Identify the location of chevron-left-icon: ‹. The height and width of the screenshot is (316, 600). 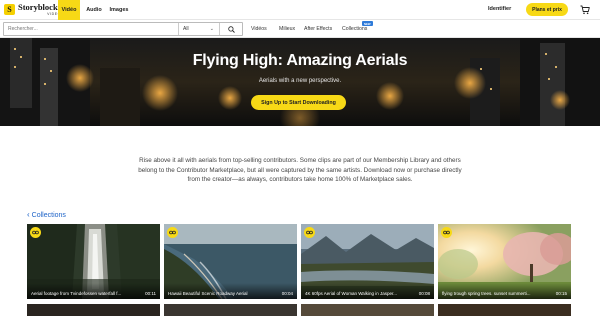
(28, 214).